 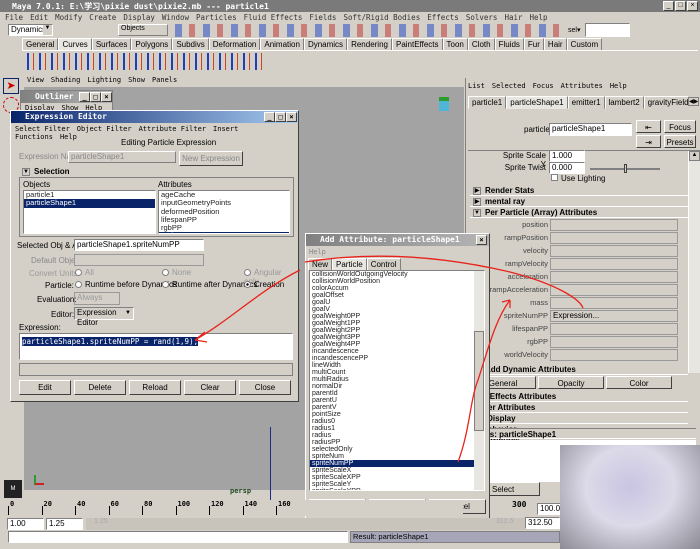 I want to click on annotation-arrow-to-spritenumpp, so click(x=484, y=381).